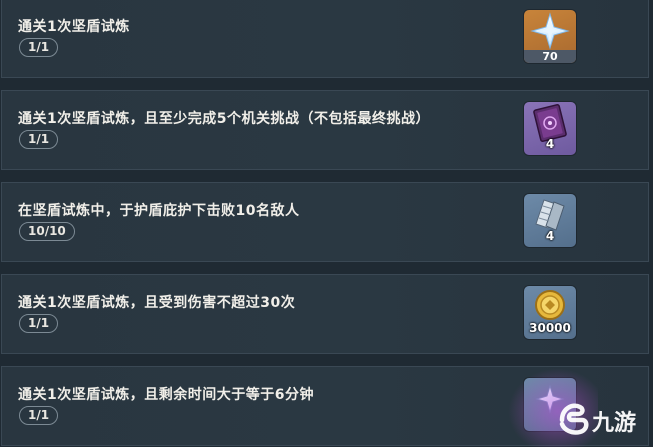 The image size is (653, 447). What do you see at coordinates (550, 305) in the screenshot?
I see `mora-coin-icon` at bounding box center [550, 305].